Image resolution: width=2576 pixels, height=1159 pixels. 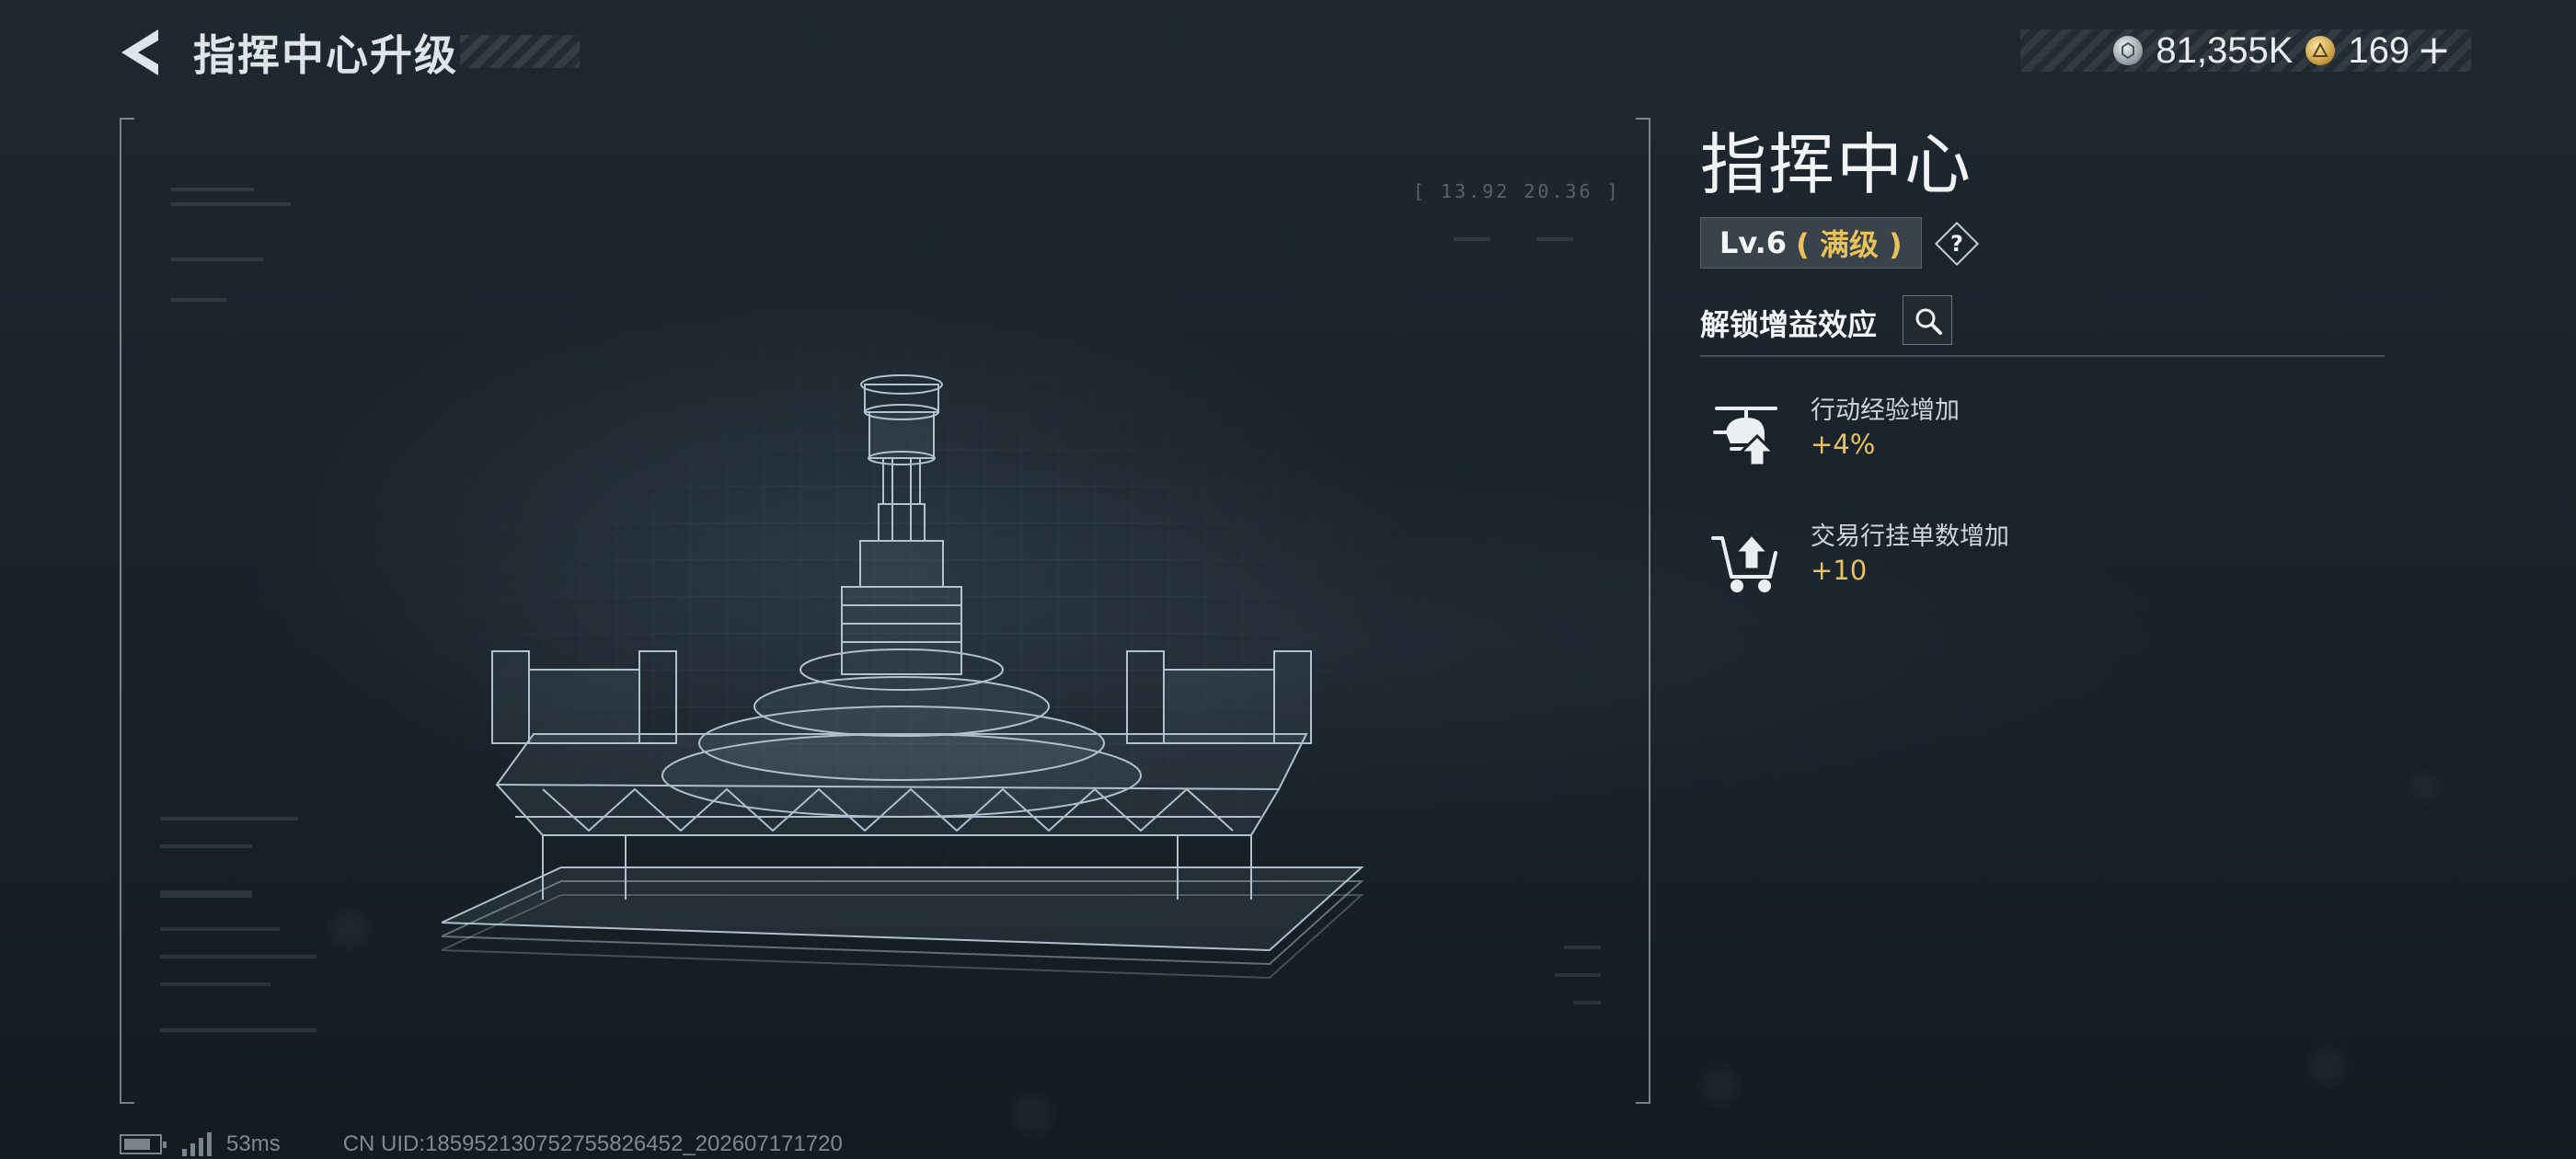 I want to click on gold-currency-value: 169, so click(x=2379, y=50).